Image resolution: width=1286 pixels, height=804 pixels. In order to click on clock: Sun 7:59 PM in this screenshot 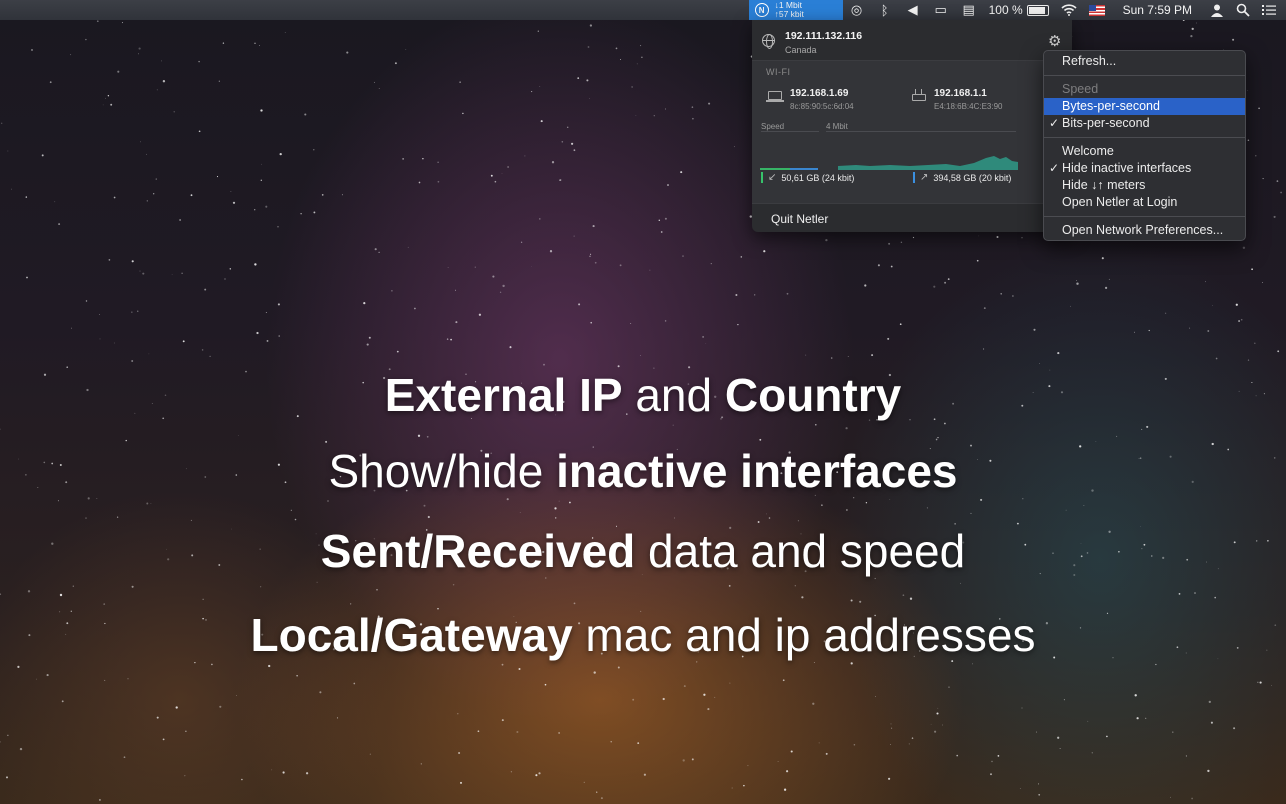, I will do `click(1157, 10)`.